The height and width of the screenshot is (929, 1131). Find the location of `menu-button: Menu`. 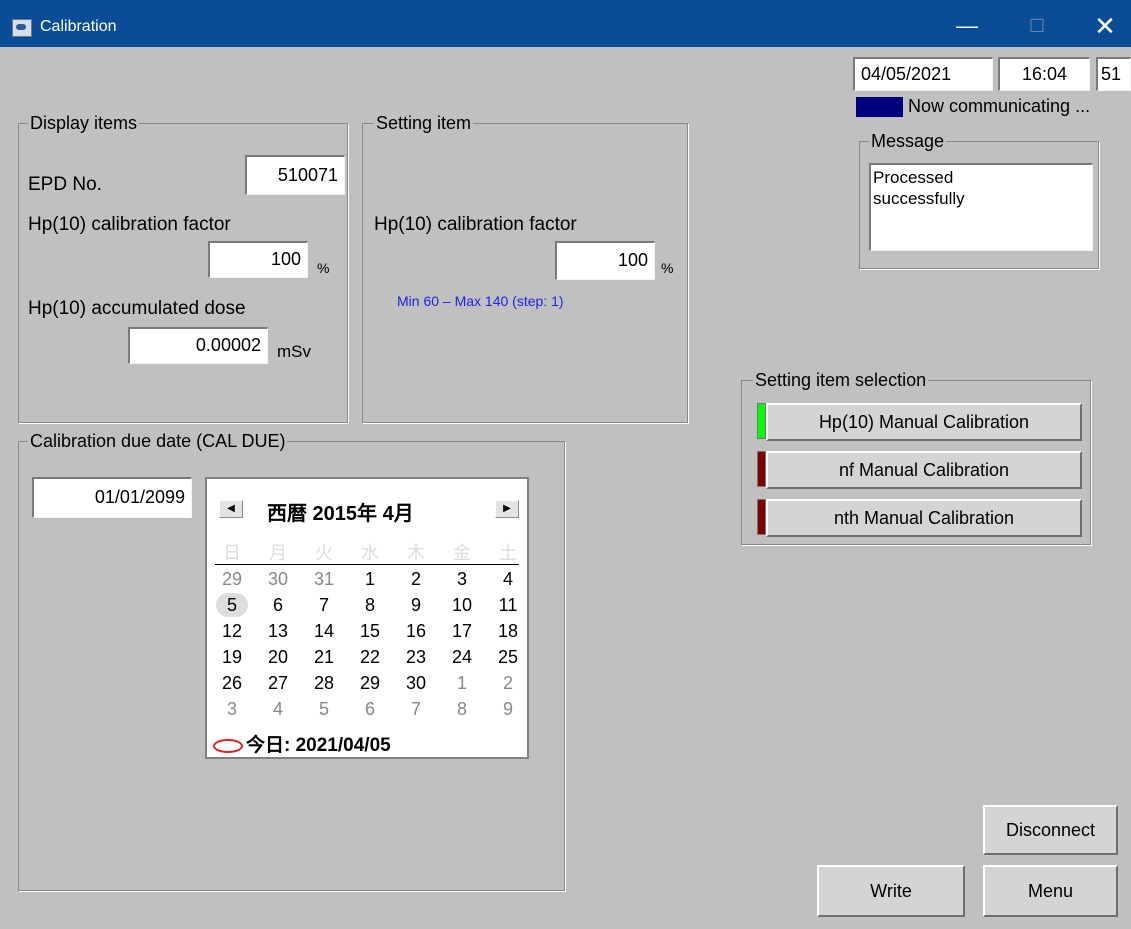

menu-button: Menu is located at coordinates (1050, 891).